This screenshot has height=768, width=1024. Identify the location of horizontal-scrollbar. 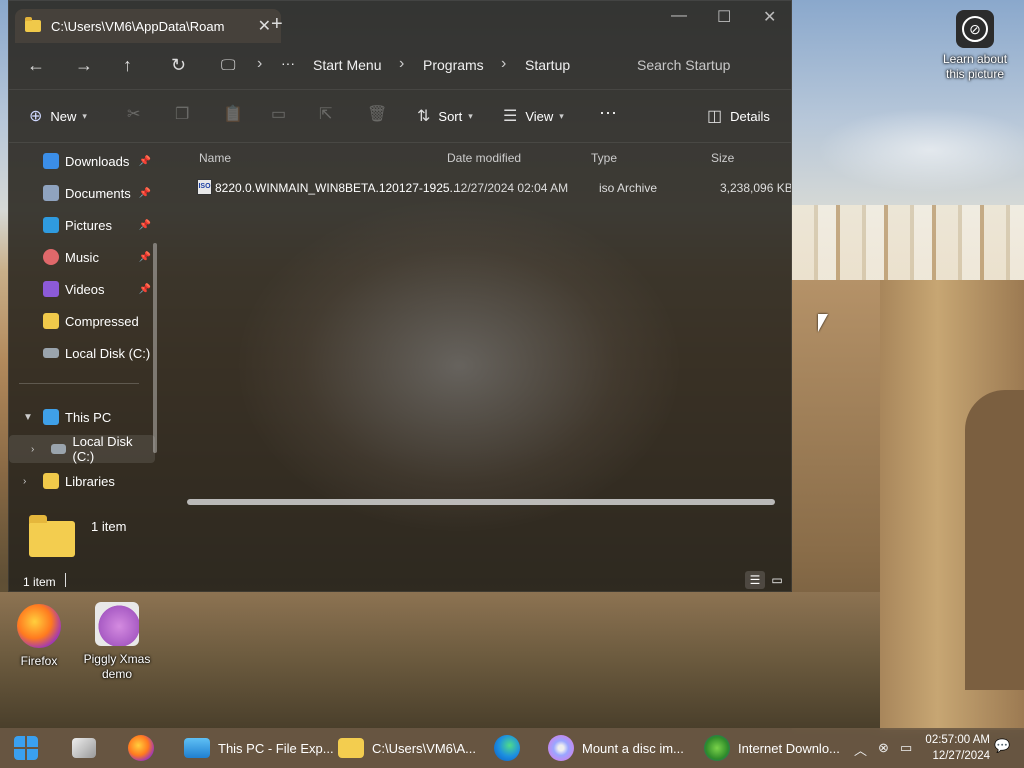
(481, 502).